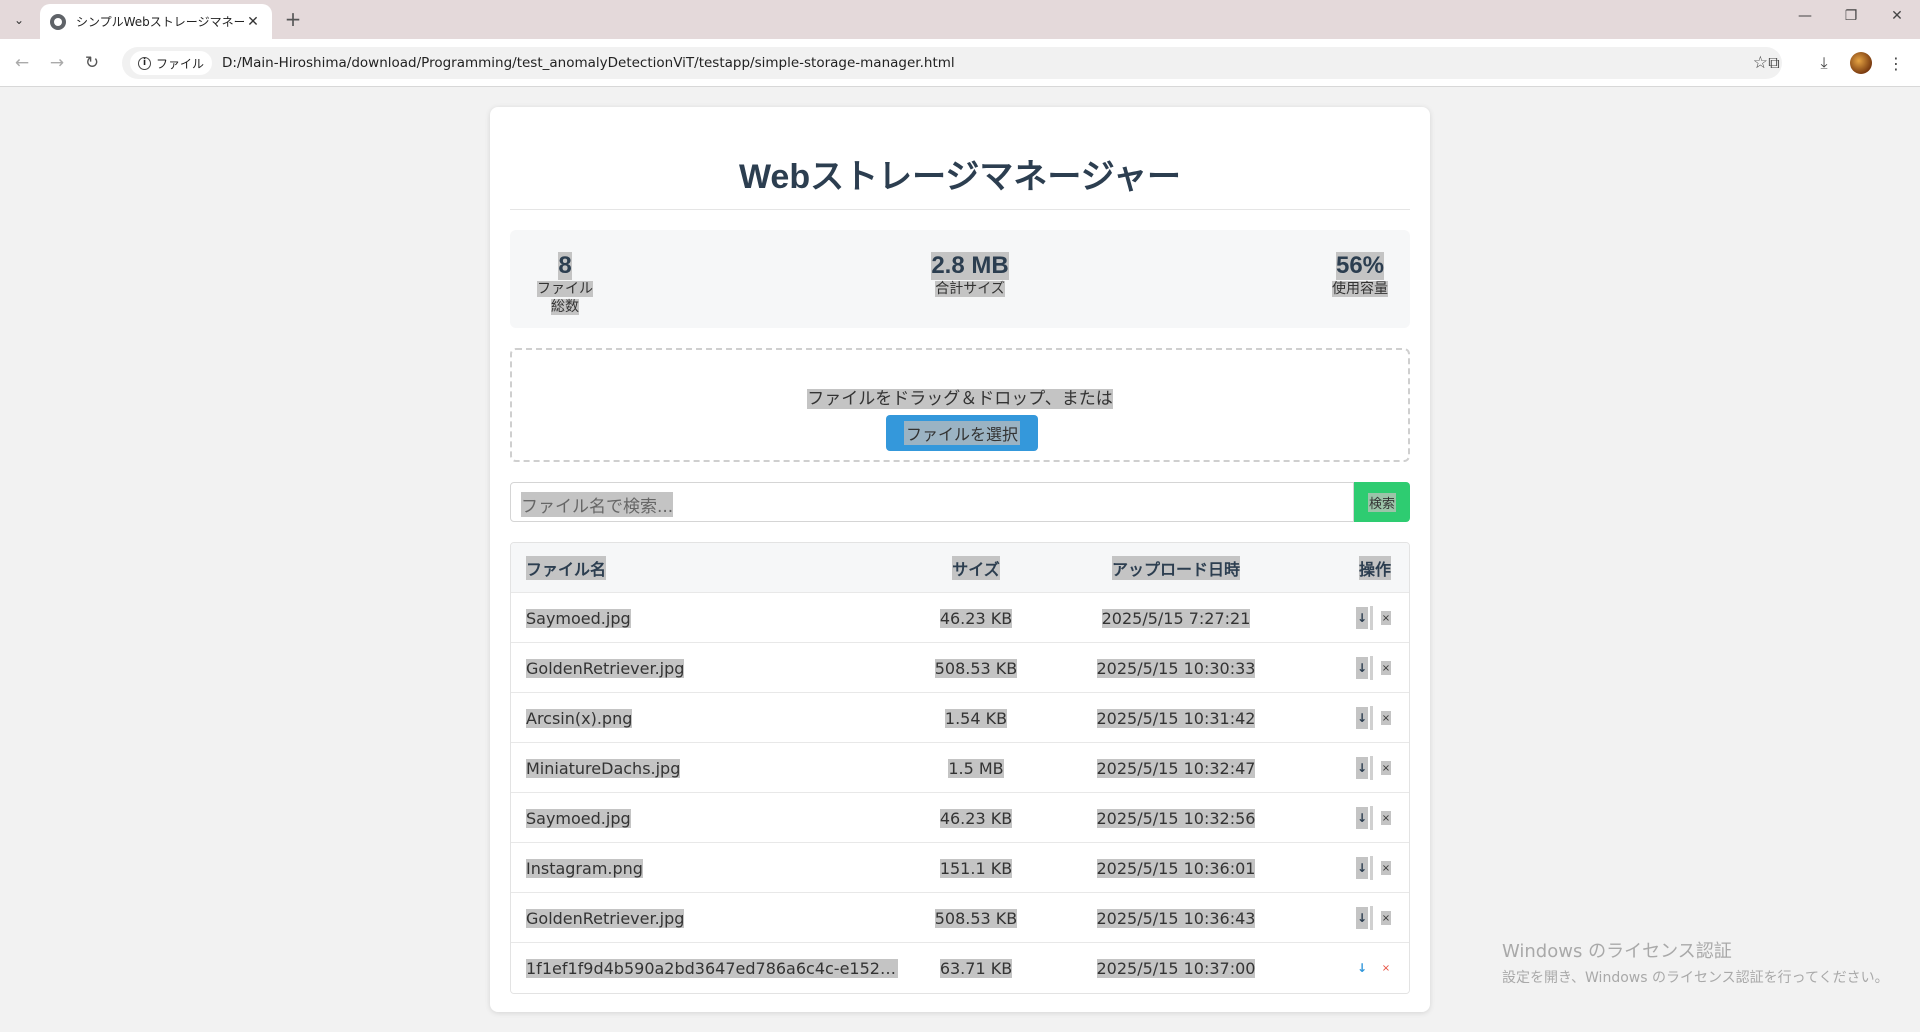 The width and height of the screenshot is (1920, 1032). I want to click on file-date-cell: 2025/5/15 10:37:00, so click(1176, 968).